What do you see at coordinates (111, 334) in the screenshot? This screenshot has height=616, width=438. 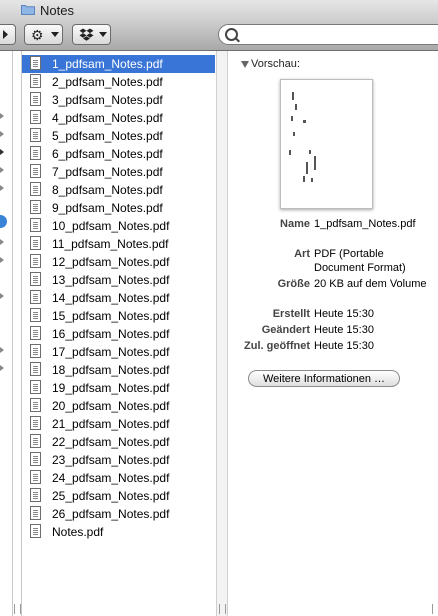 I see `file-name: 16_pdfsam_Notes.pdf` at bounding box center [111, 334].